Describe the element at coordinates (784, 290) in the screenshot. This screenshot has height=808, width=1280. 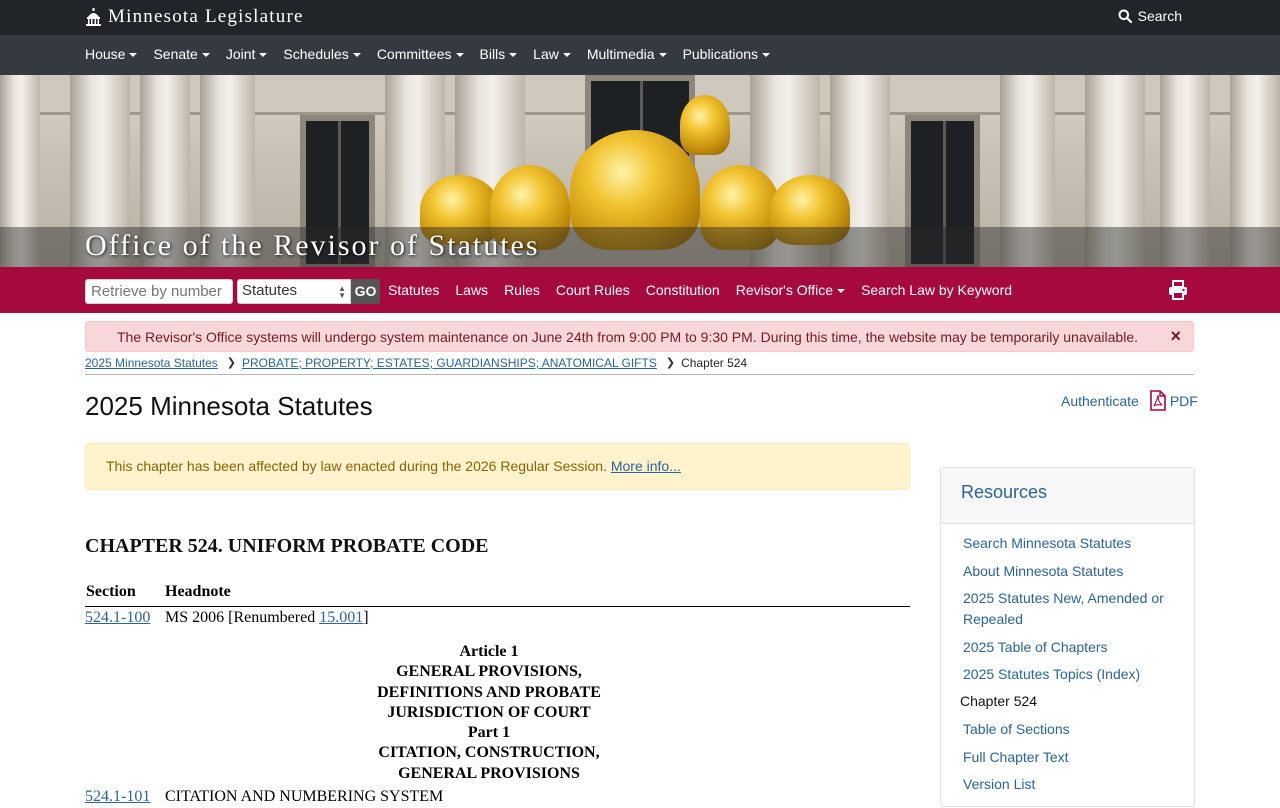
I see `revisor-link-label: Revisor's Office` at that location.